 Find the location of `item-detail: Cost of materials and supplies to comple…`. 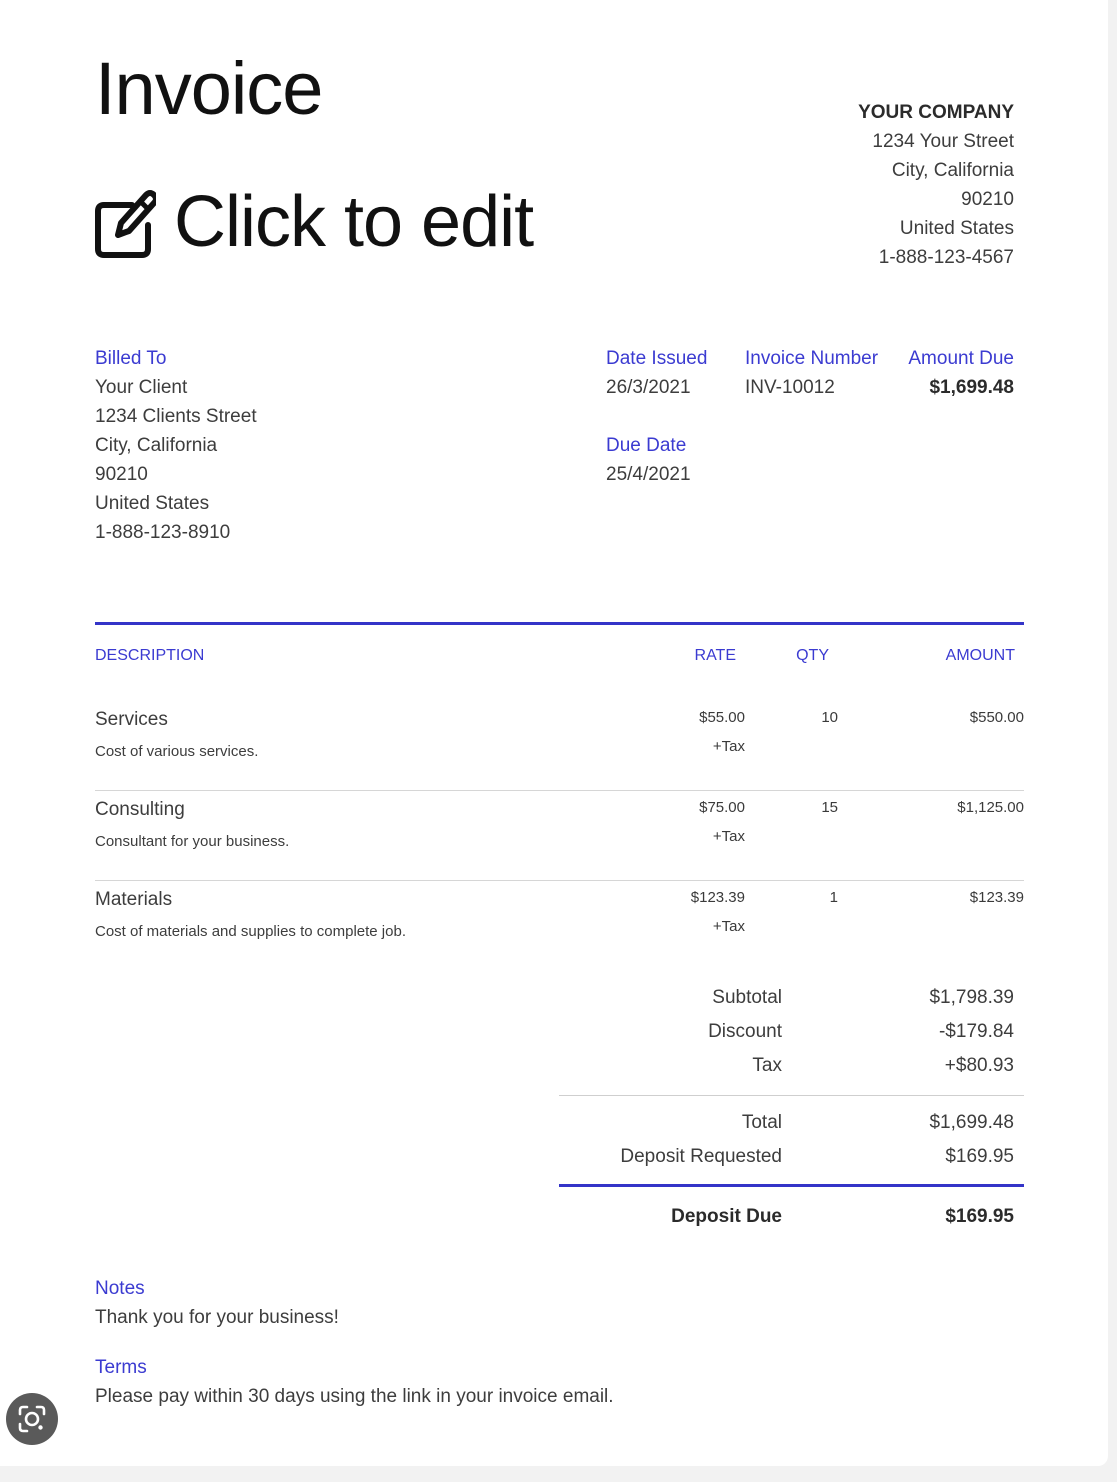

item-detail: Cost of materials and supplies to comple… is located at coordinates (250, 931).